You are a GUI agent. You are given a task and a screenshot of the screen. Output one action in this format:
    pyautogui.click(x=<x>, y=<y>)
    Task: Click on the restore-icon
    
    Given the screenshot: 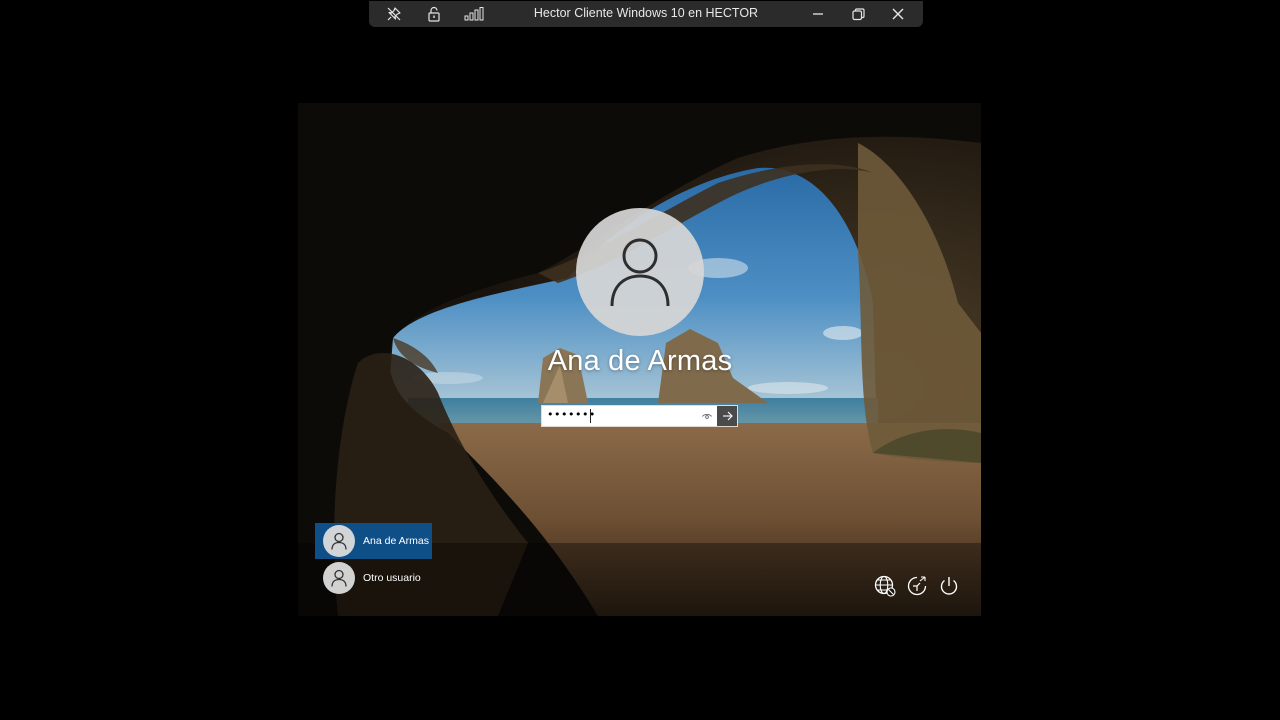 What is the action you would take?
    pyautogui.click(x=858, y=14)
    